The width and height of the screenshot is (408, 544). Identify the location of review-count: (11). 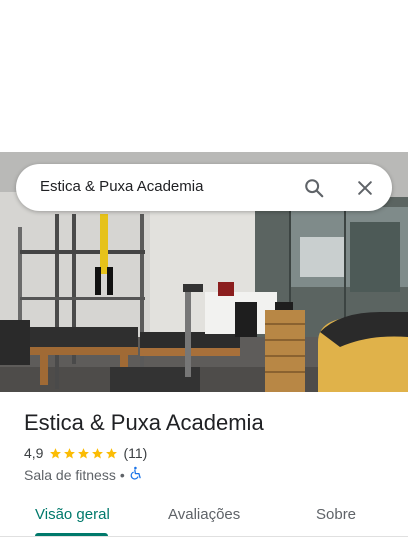
(135, 453).